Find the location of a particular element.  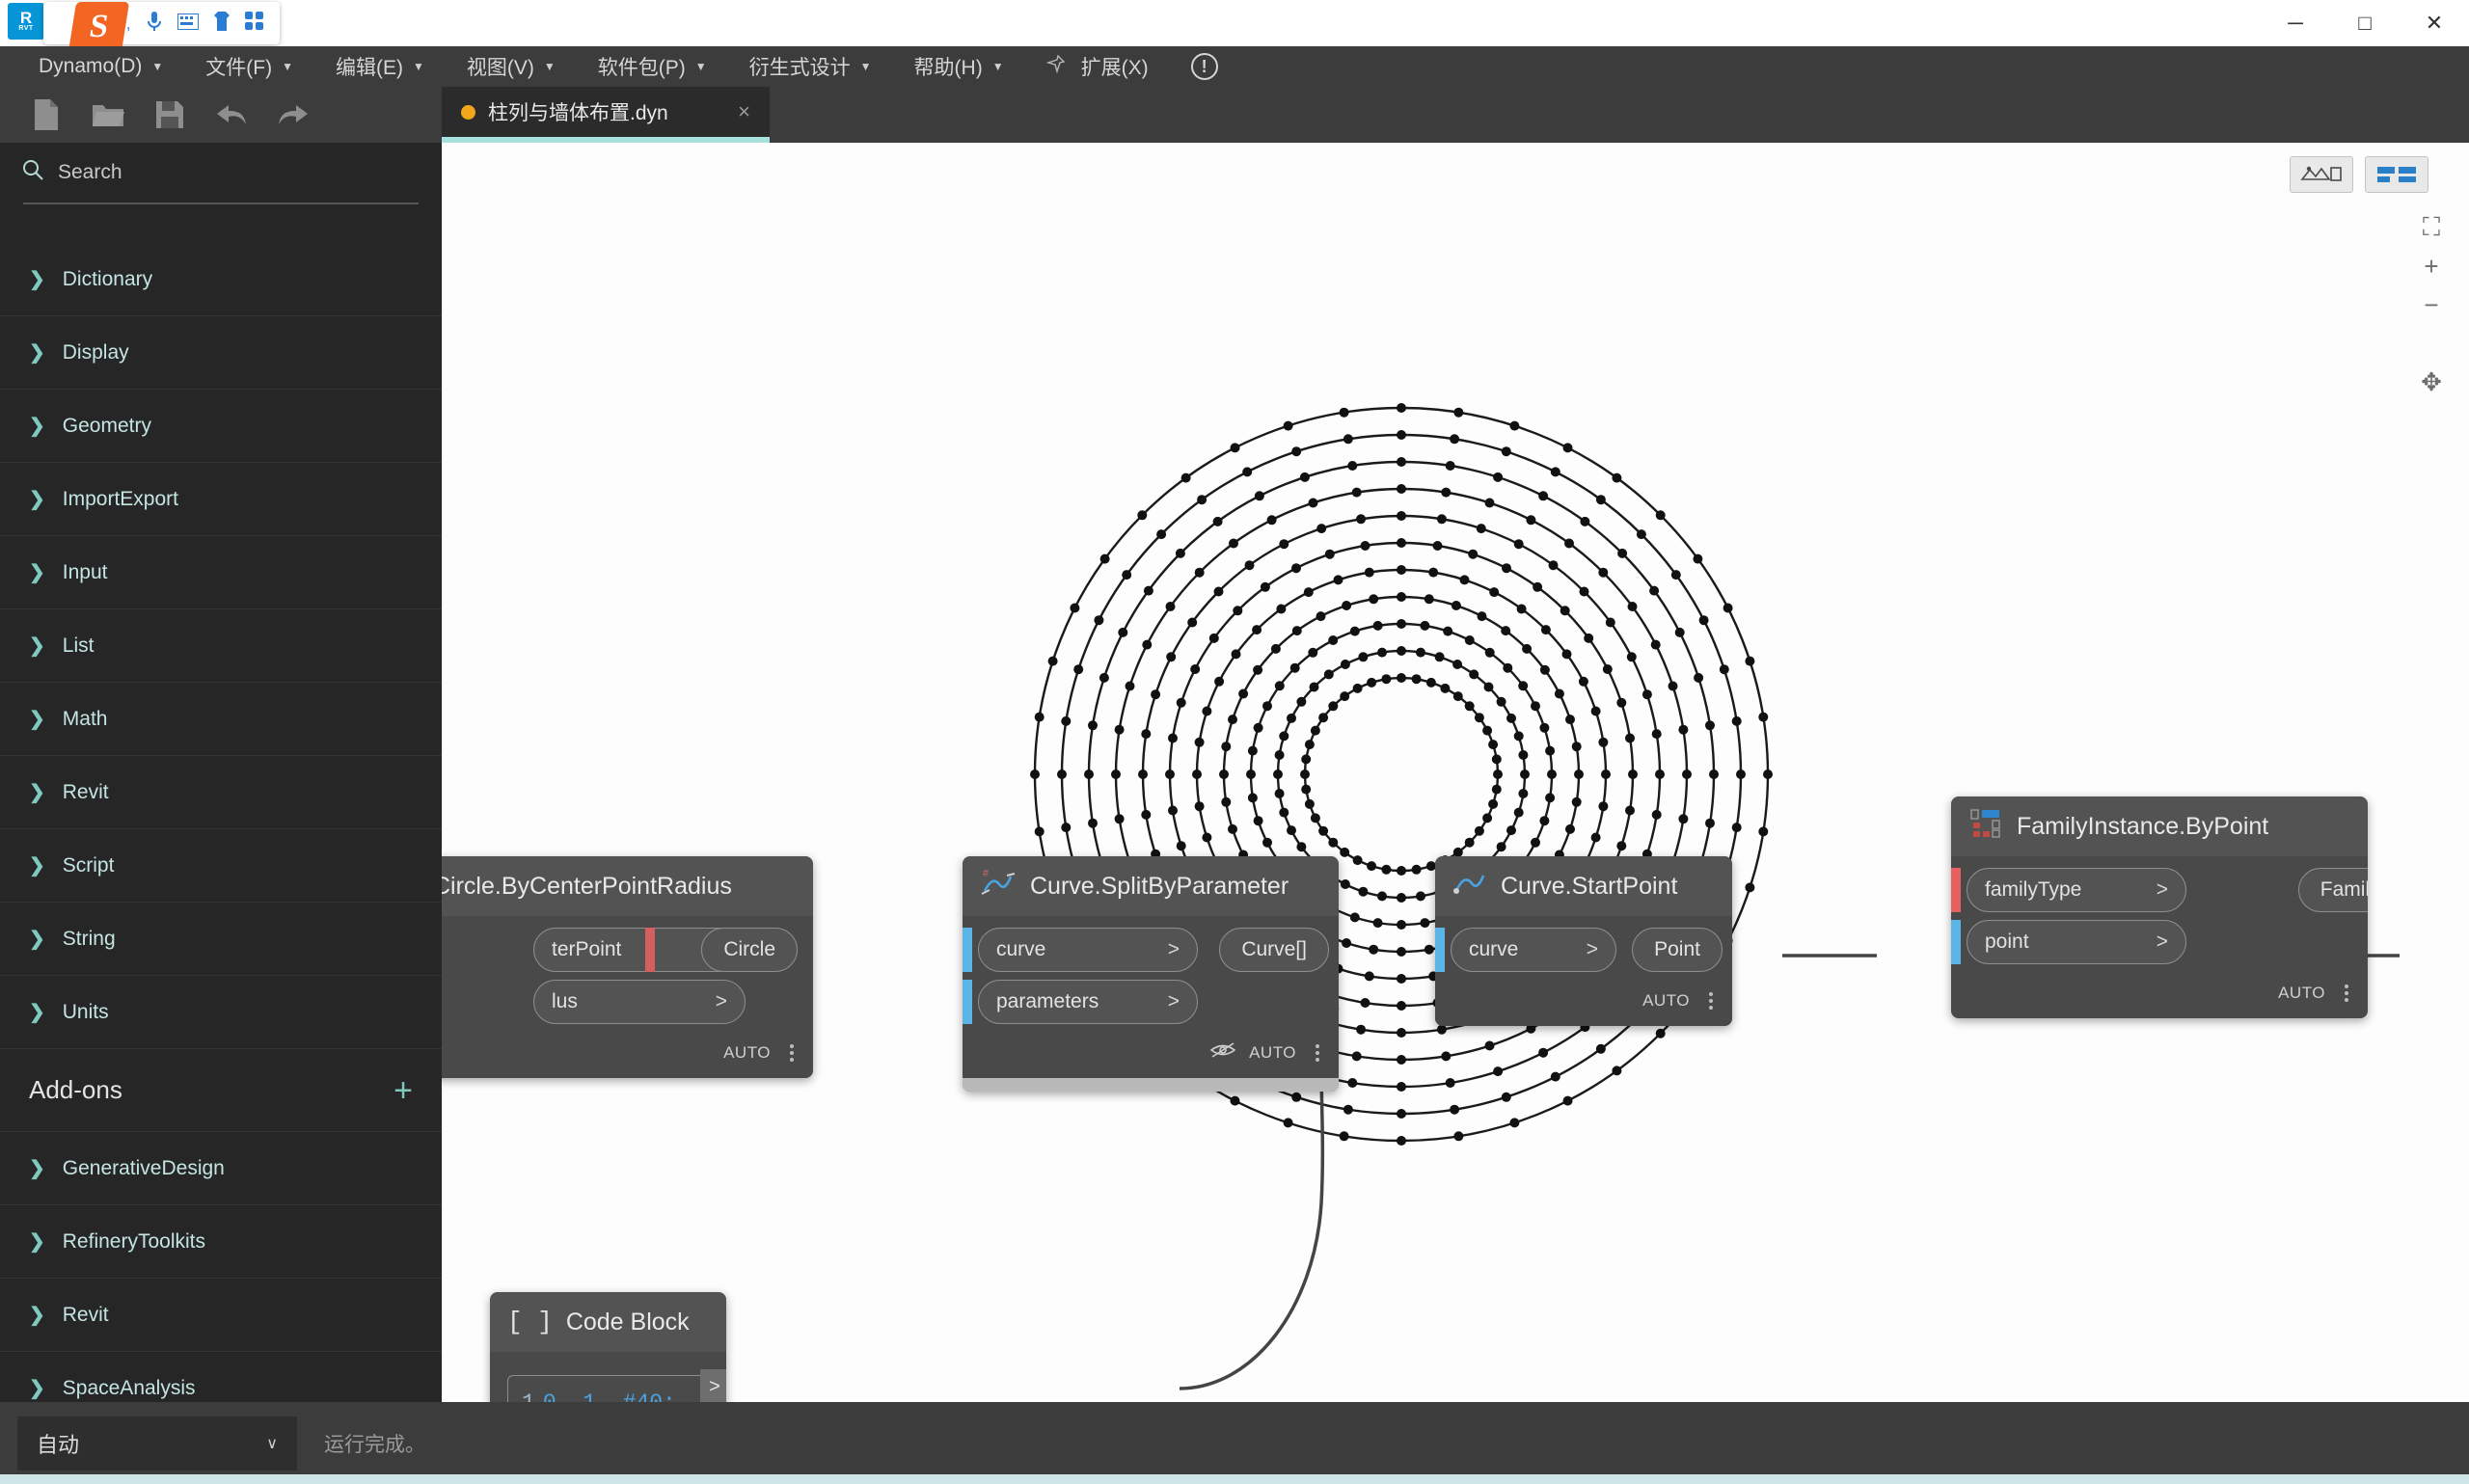

undo-icon is located at coordinates (231, 114).